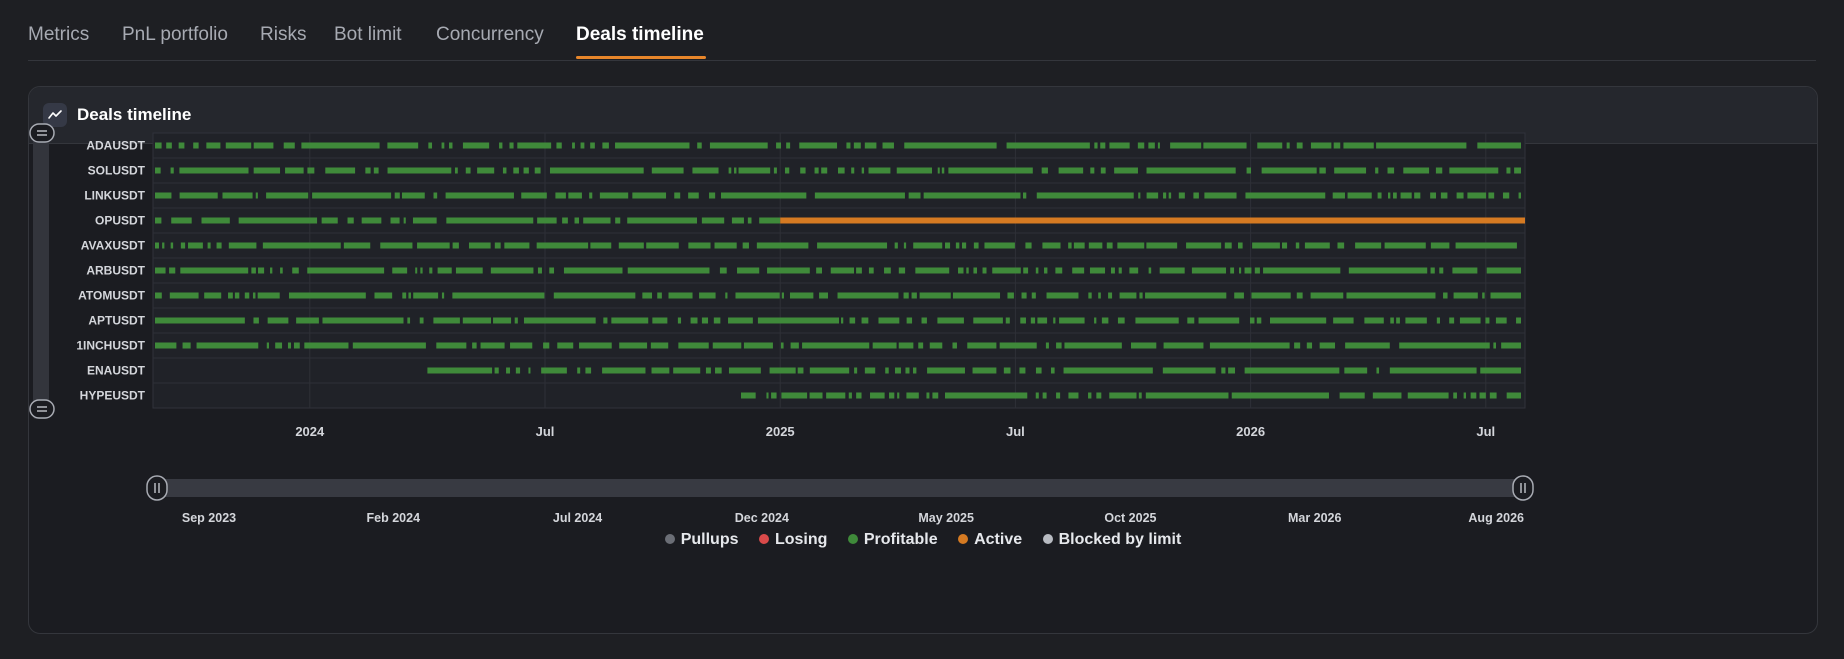  Describe the element at coordinates (701, 540) in the screenshot. I see `legend-pullups: Pullups` at that location.